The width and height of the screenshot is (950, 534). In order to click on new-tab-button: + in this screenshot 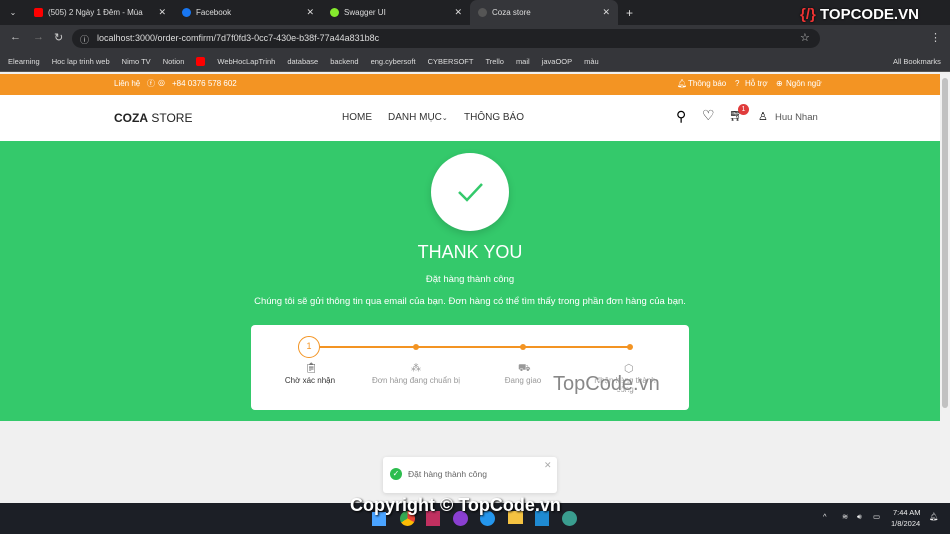, I will do `click(625, 13)`.